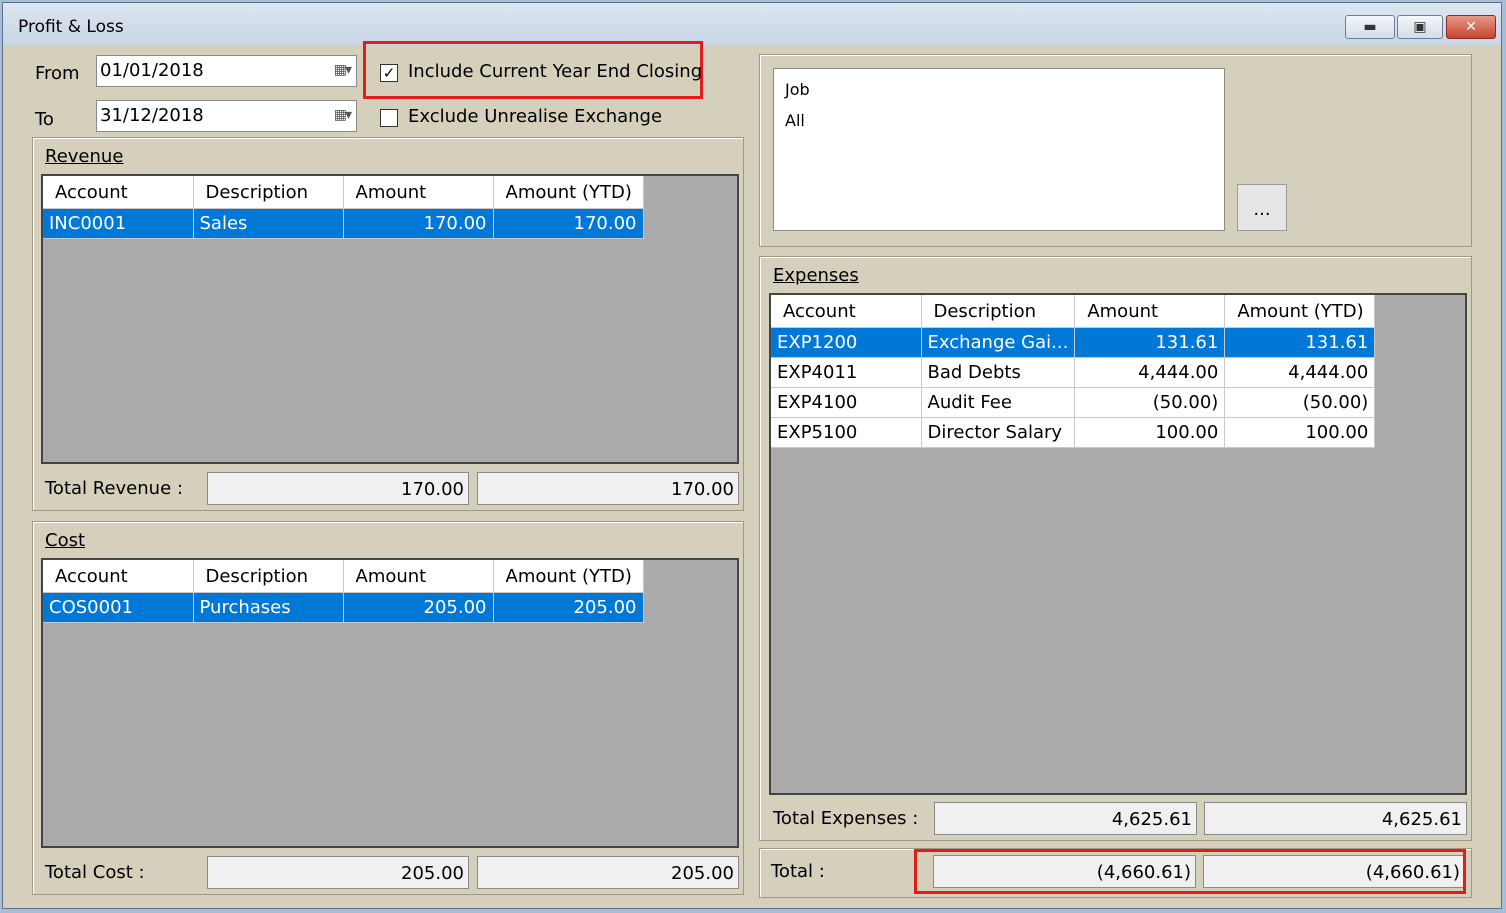  What do you see at coordinates (608, 488) in the screenshot?
I see `total-revenue-ytd-field: 170.00` at bounding box center [608, 488].